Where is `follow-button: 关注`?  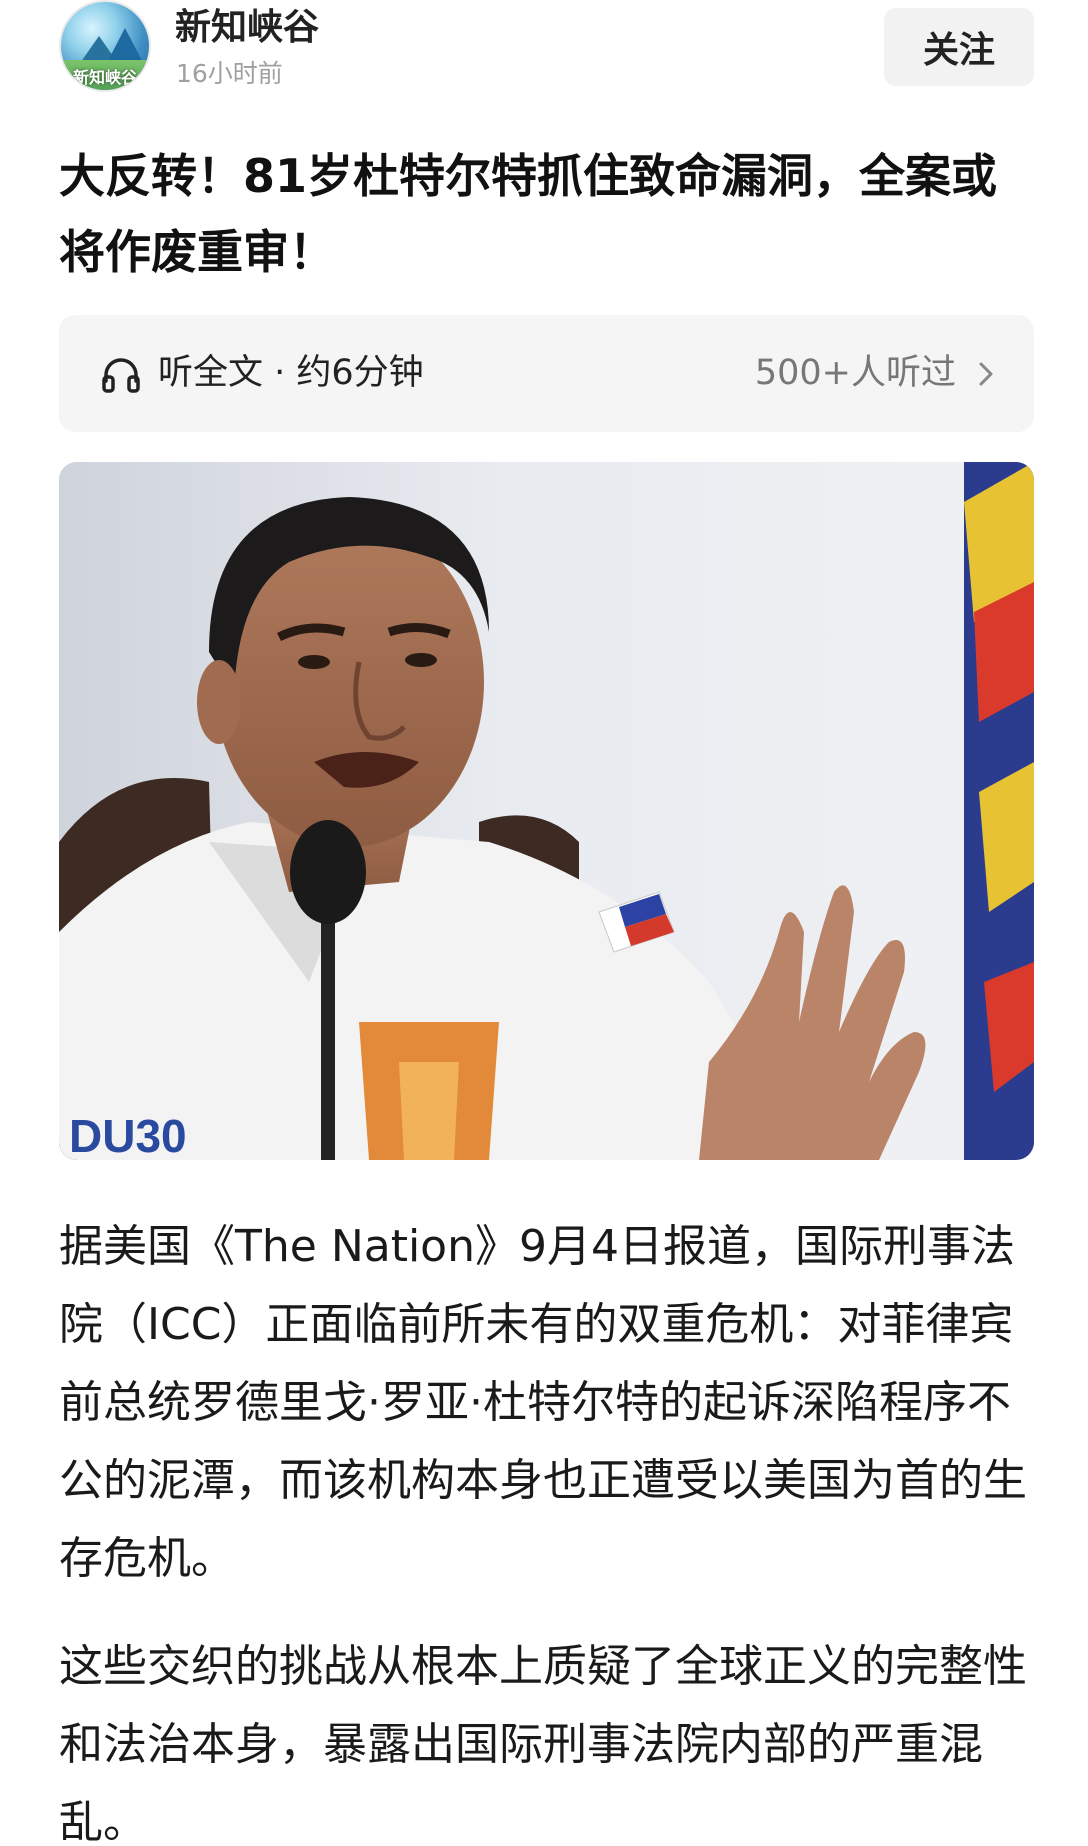 follow-button: 关注 is located at coordinates (959, 47).